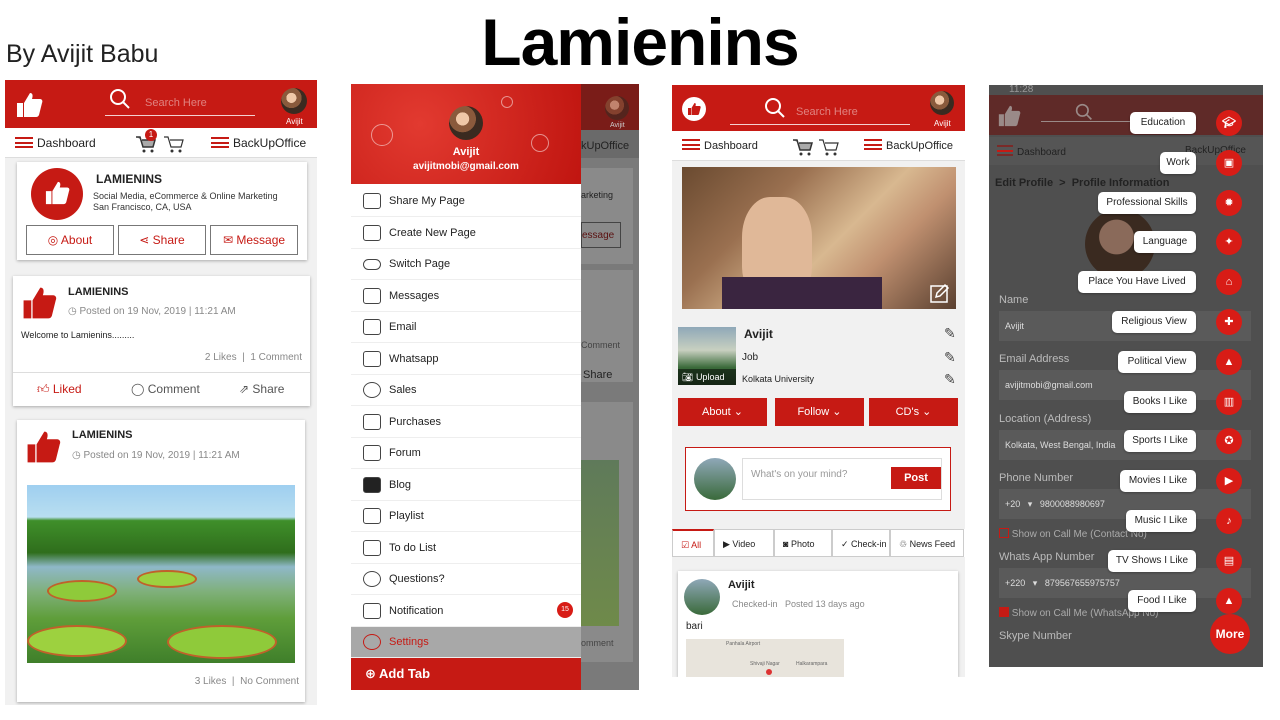  What do you see at coordinates (1161, 521) in the screenshot?
I see `fab-item-music-i-like: Music I Like` at bounding box center [1161, 521].